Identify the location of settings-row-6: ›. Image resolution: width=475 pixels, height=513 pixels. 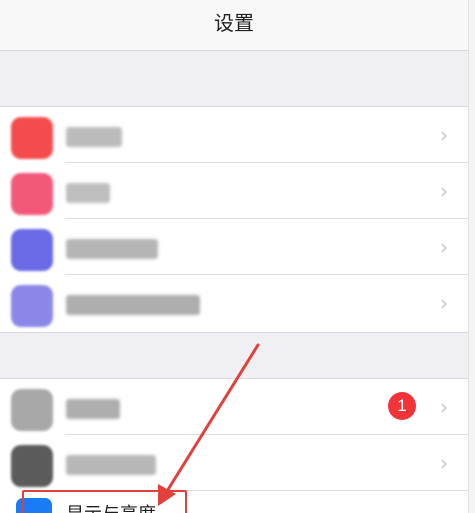
(234, 463).